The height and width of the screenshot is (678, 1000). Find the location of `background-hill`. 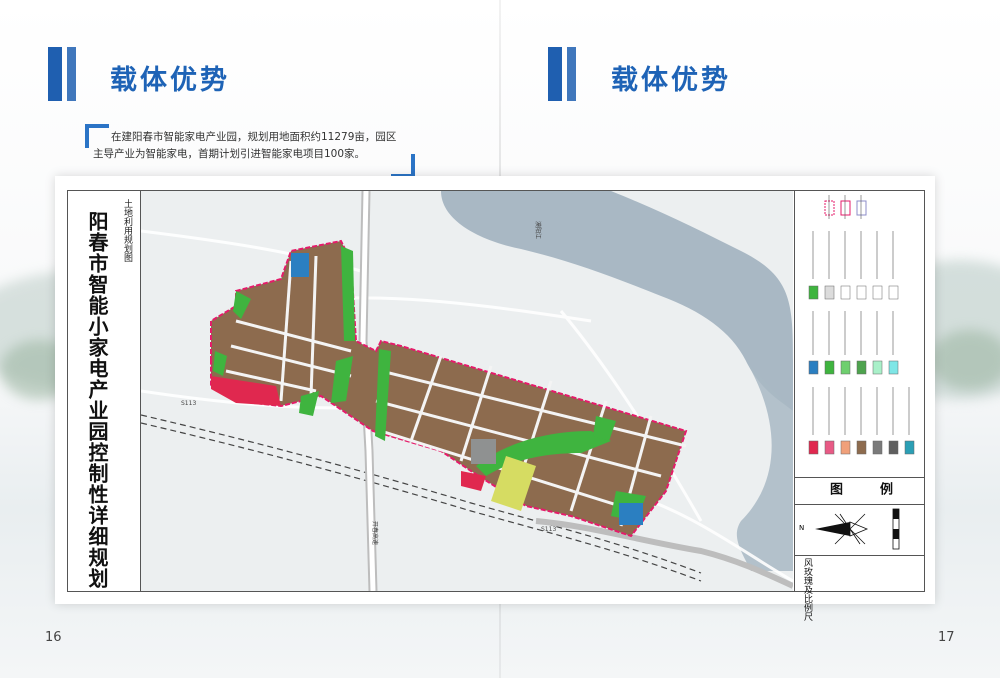

background-hill is located at coordinates (965, 360).